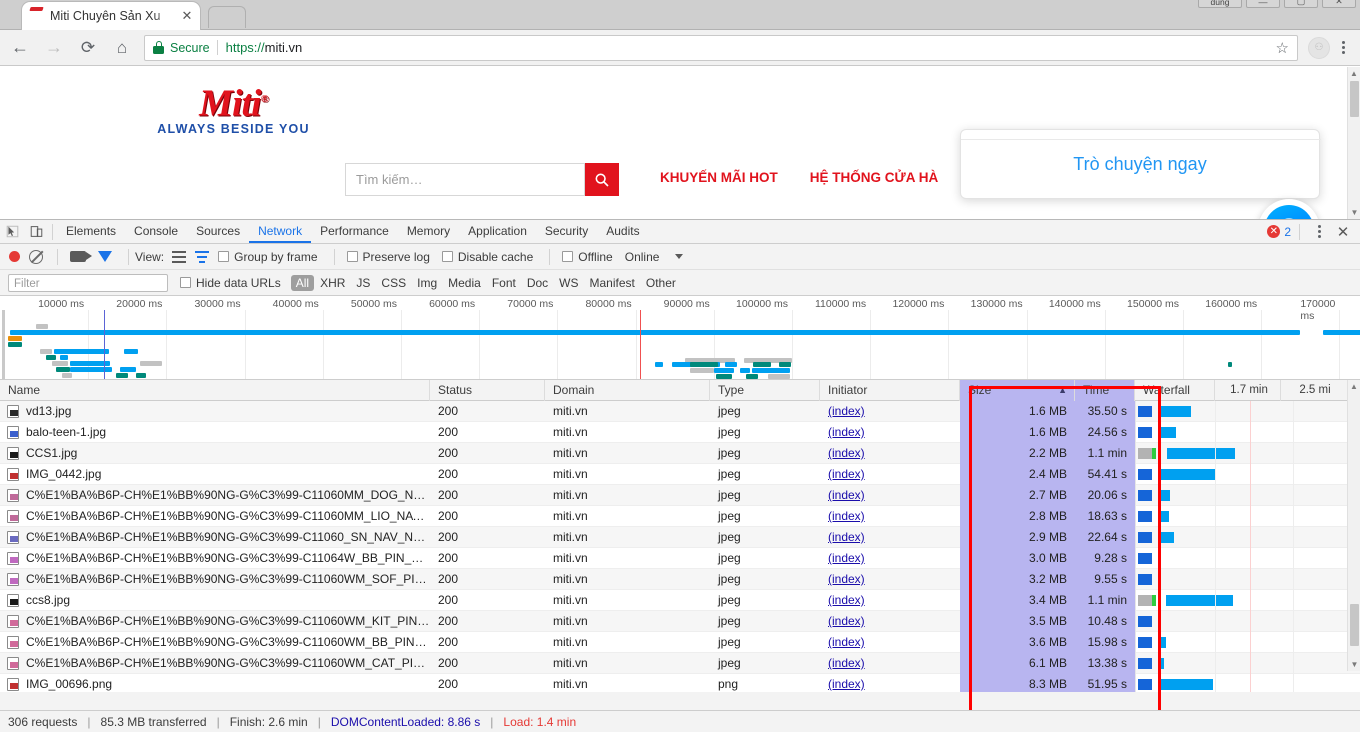 This screenshot has width=1360, height=732. Describe the element at coordinates (227, 17) in the screenshot. I see `new-tab-button` at that location.